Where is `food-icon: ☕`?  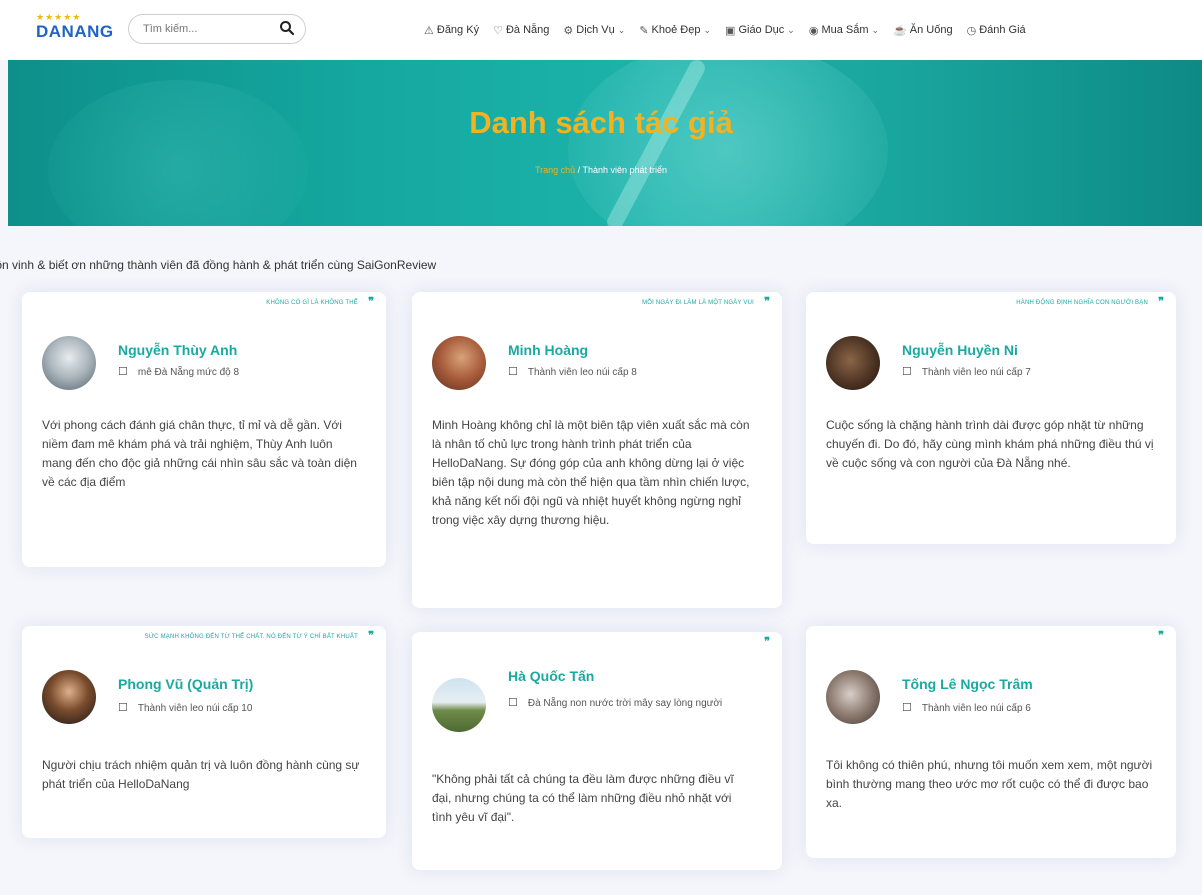 food-icon: ☕ is located at coordinates (900, 30).